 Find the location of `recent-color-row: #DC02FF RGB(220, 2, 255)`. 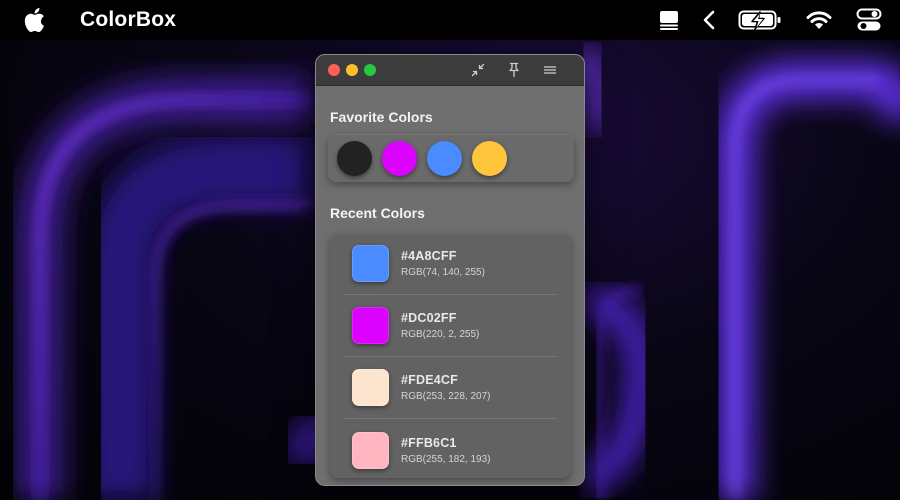

recent-color-row: #DC02FF RGB(220, 2, 255) is located at coordinates (450, 326).